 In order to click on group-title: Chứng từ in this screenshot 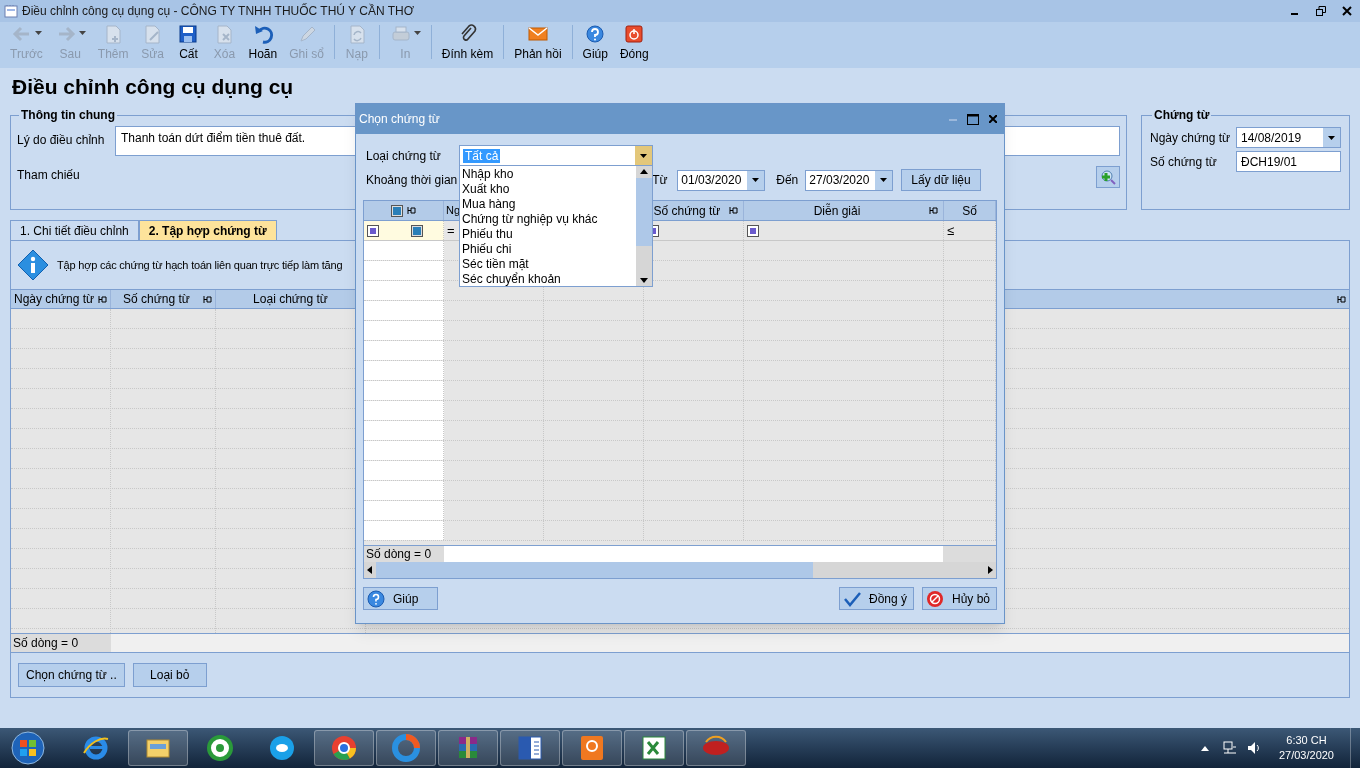, I will do `click(1182, 115)`.